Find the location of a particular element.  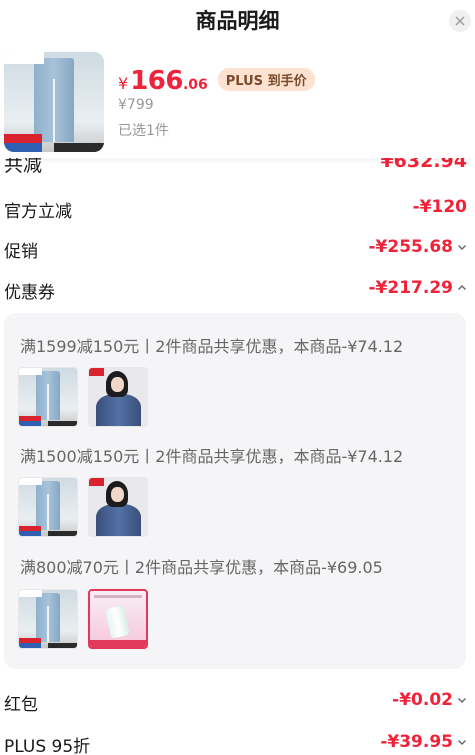

product-image is located at coordinates (54, 102).